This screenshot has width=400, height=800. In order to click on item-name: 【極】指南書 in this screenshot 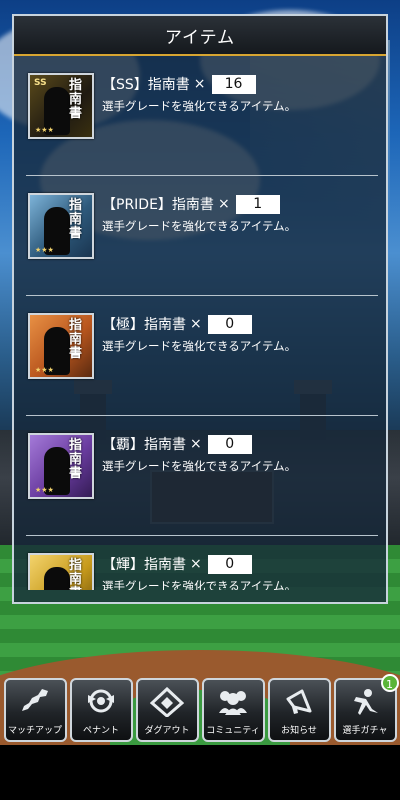, I will do `click(144, 325)`.